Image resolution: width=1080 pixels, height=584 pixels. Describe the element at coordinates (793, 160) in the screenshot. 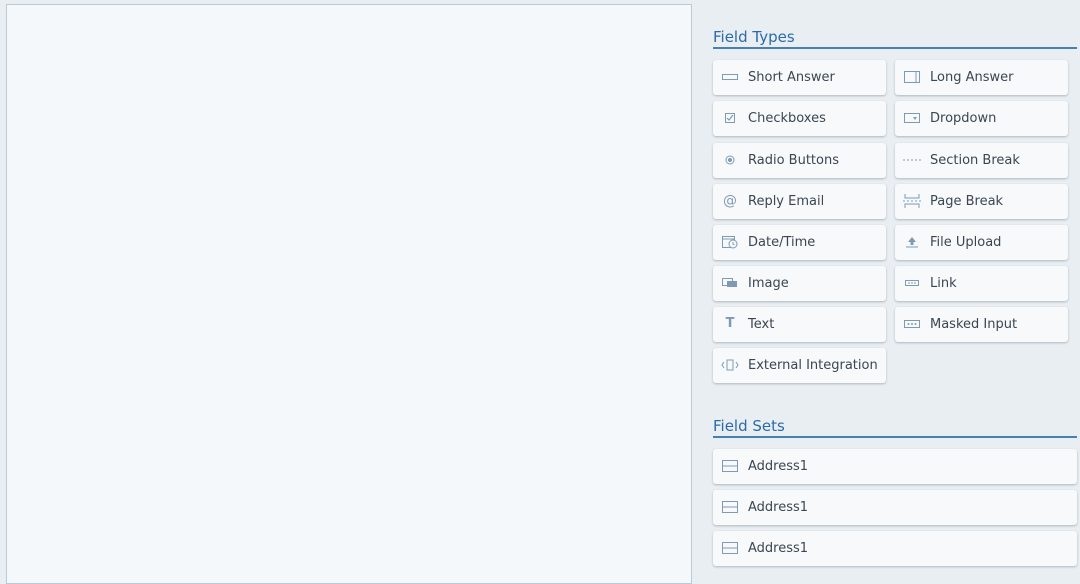

I see `field-type-label: Radio Buttons` at that location.